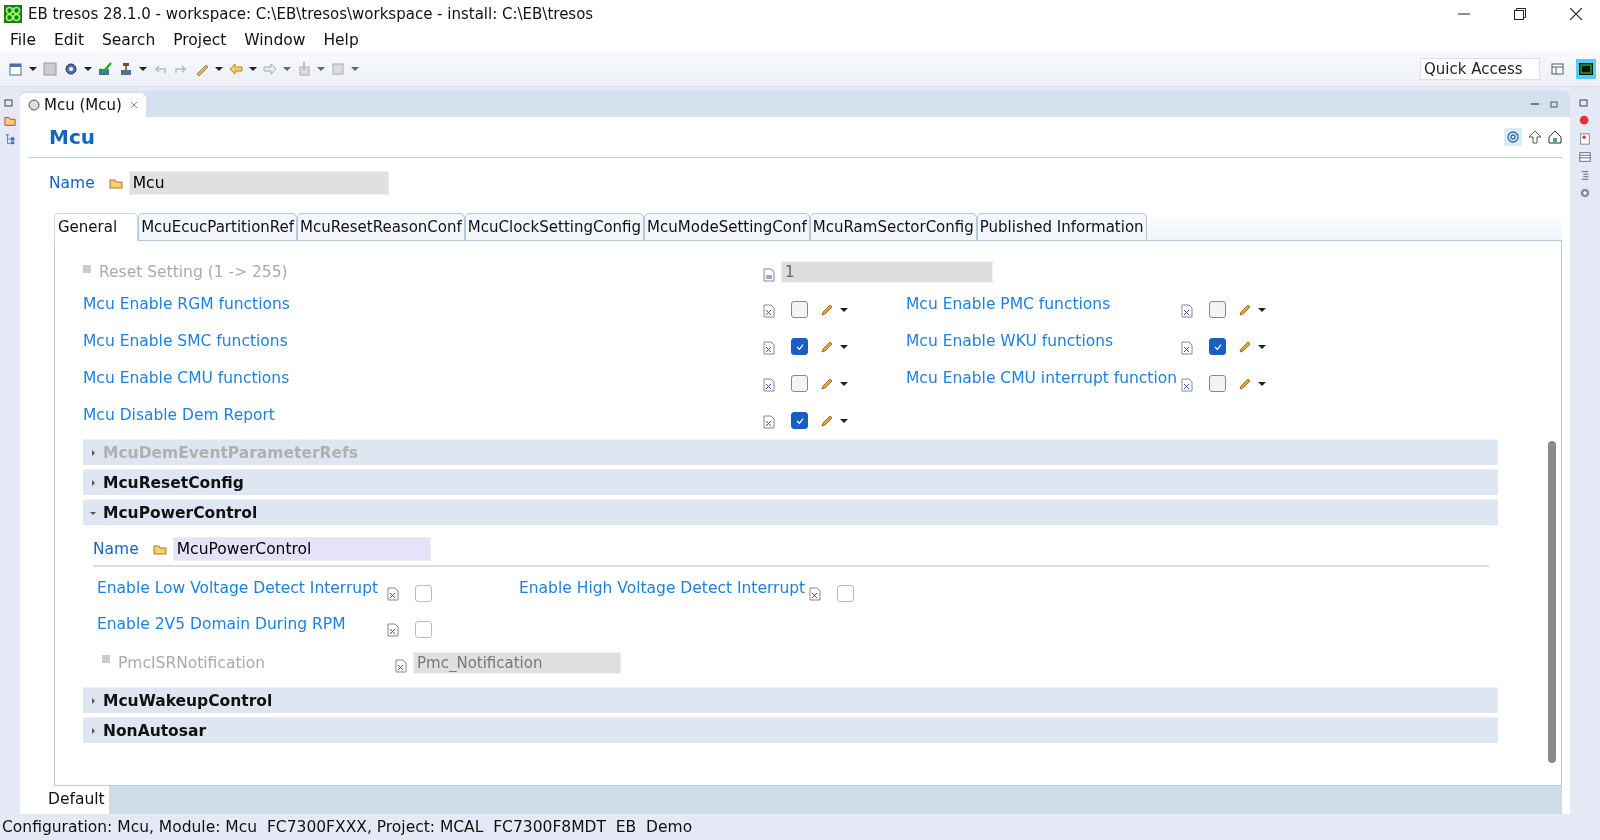 The width and height of the screenshot is (1600, 840). What do you see at coordinates (187, 304) in the screenshot?
I see `option-label: Mcu Enable RGM functions` at bounding box center [187, 304].